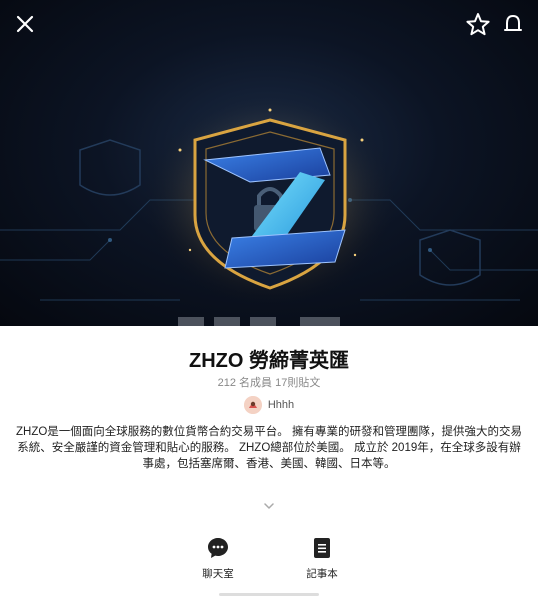 This screenshot has height=600, width=538. What do you see at coordinates (218, 548) in the screenshot?
I see `chat-bubble-icon` at bounding box center [218, 548].